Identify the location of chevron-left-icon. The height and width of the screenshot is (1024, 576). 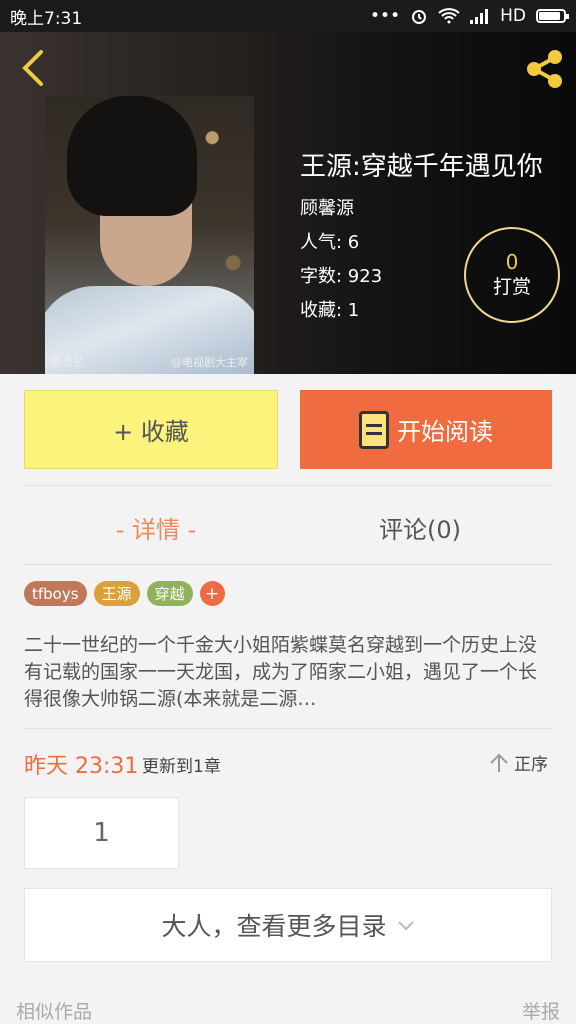
(32, 68).